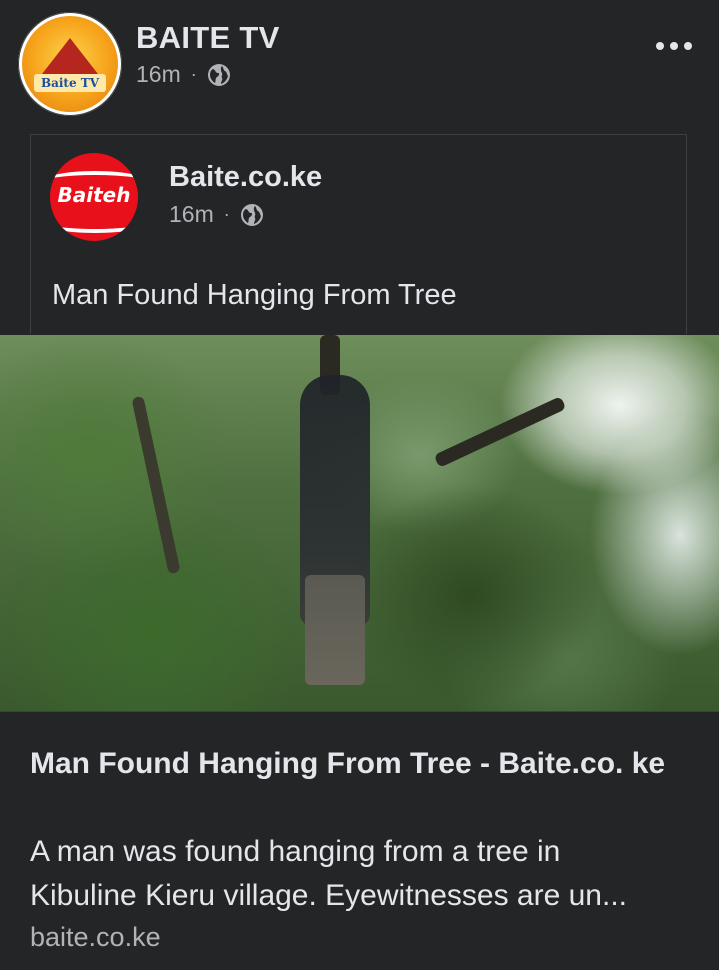  Describe the element at coordinates (335, 630) in the screenshot. I see `photo-figure-legs` at that location.